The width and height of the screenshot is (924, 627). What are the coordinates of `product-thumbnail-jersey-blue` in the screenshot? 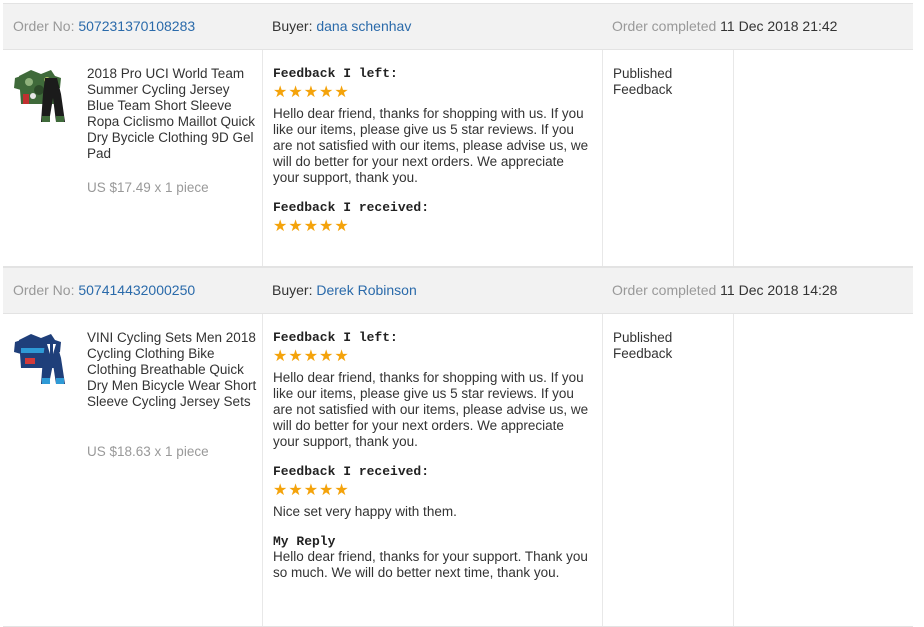 It's located at (42, 359).